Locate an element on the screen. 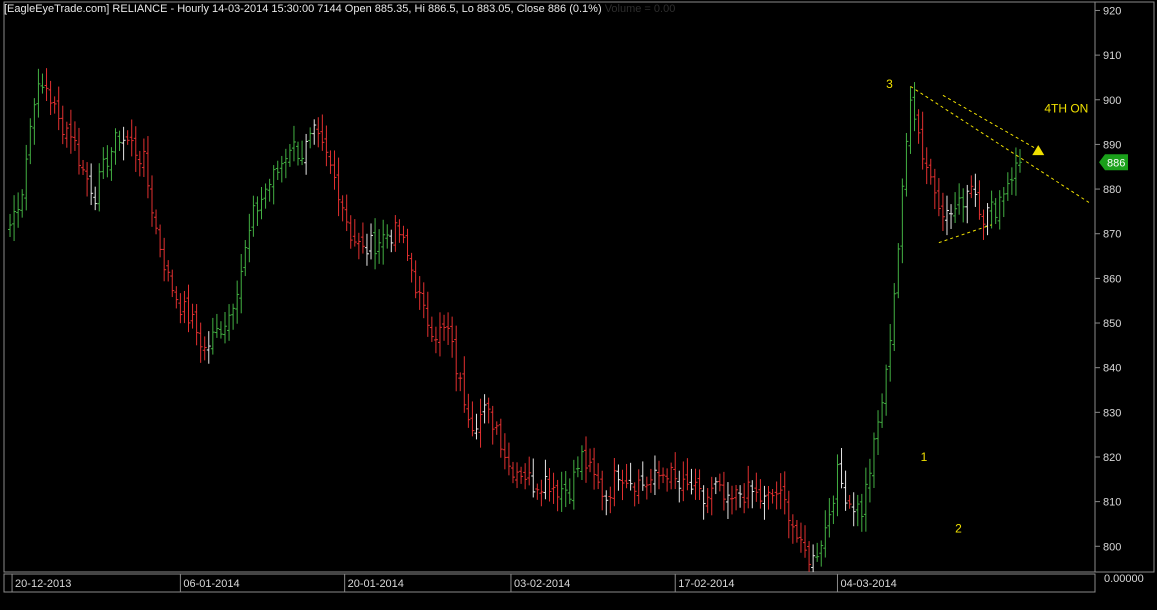 The image size is (1157, 610). volume-axis-label: 0.00000 is located at coordinates (1124, 579).